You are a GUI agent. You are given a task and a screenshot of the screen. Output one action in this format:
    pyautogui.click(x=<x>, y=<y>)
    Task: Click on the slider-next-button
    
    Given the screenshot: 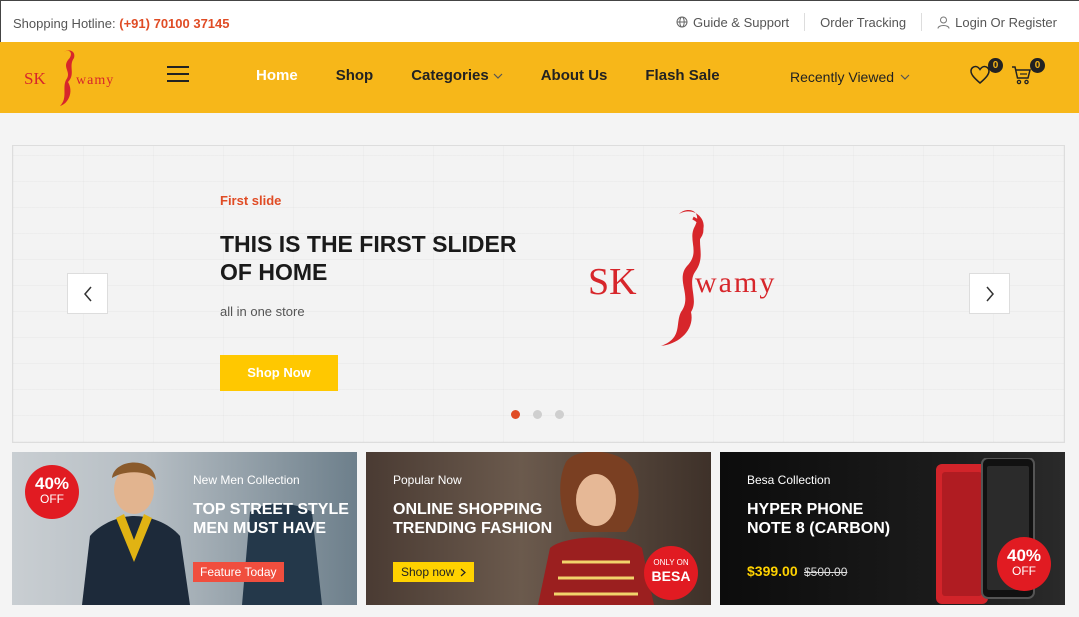 What is the action you would take?
    pyautogui.click(x=989, y=293)
    